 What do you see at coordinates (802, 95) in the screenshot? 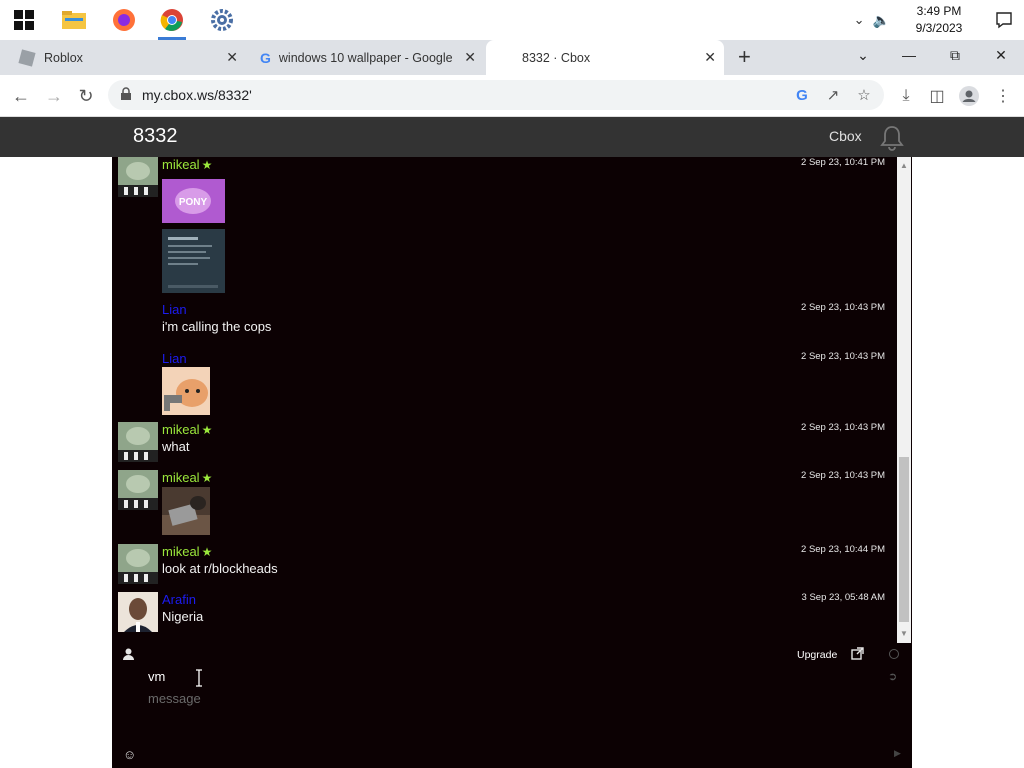
I see `google-lens-icon: G` at bounding box center [802, 95].